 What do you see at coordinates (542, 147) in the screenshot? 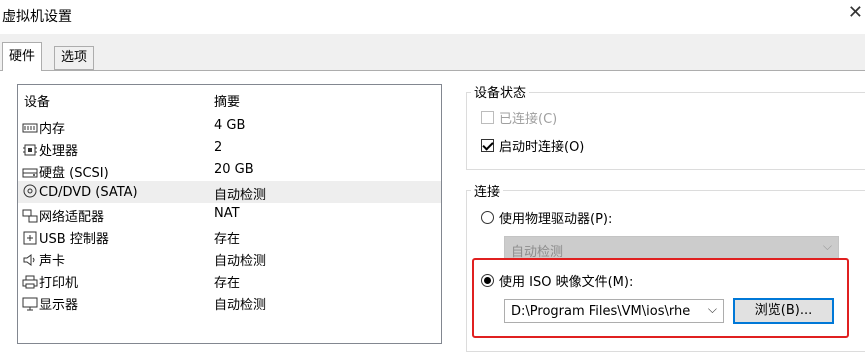
I see `connect-at-power-on-label: 启动时连接(O)` at bounding box center [542, 147].